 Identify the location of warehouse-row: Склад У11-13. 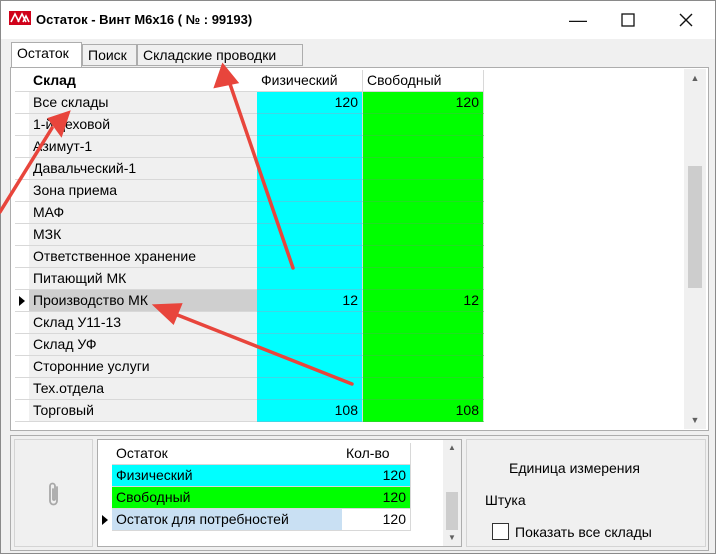
(348, 323).